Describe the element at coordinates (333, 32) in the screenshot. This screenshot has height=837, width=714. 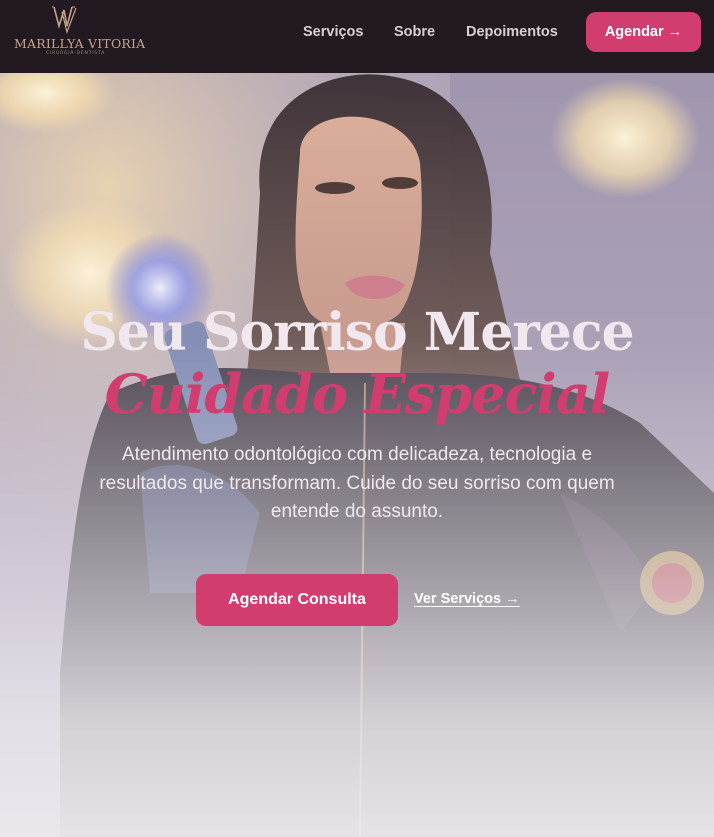
I see `nav-link-servicos: Serviços` at that location.